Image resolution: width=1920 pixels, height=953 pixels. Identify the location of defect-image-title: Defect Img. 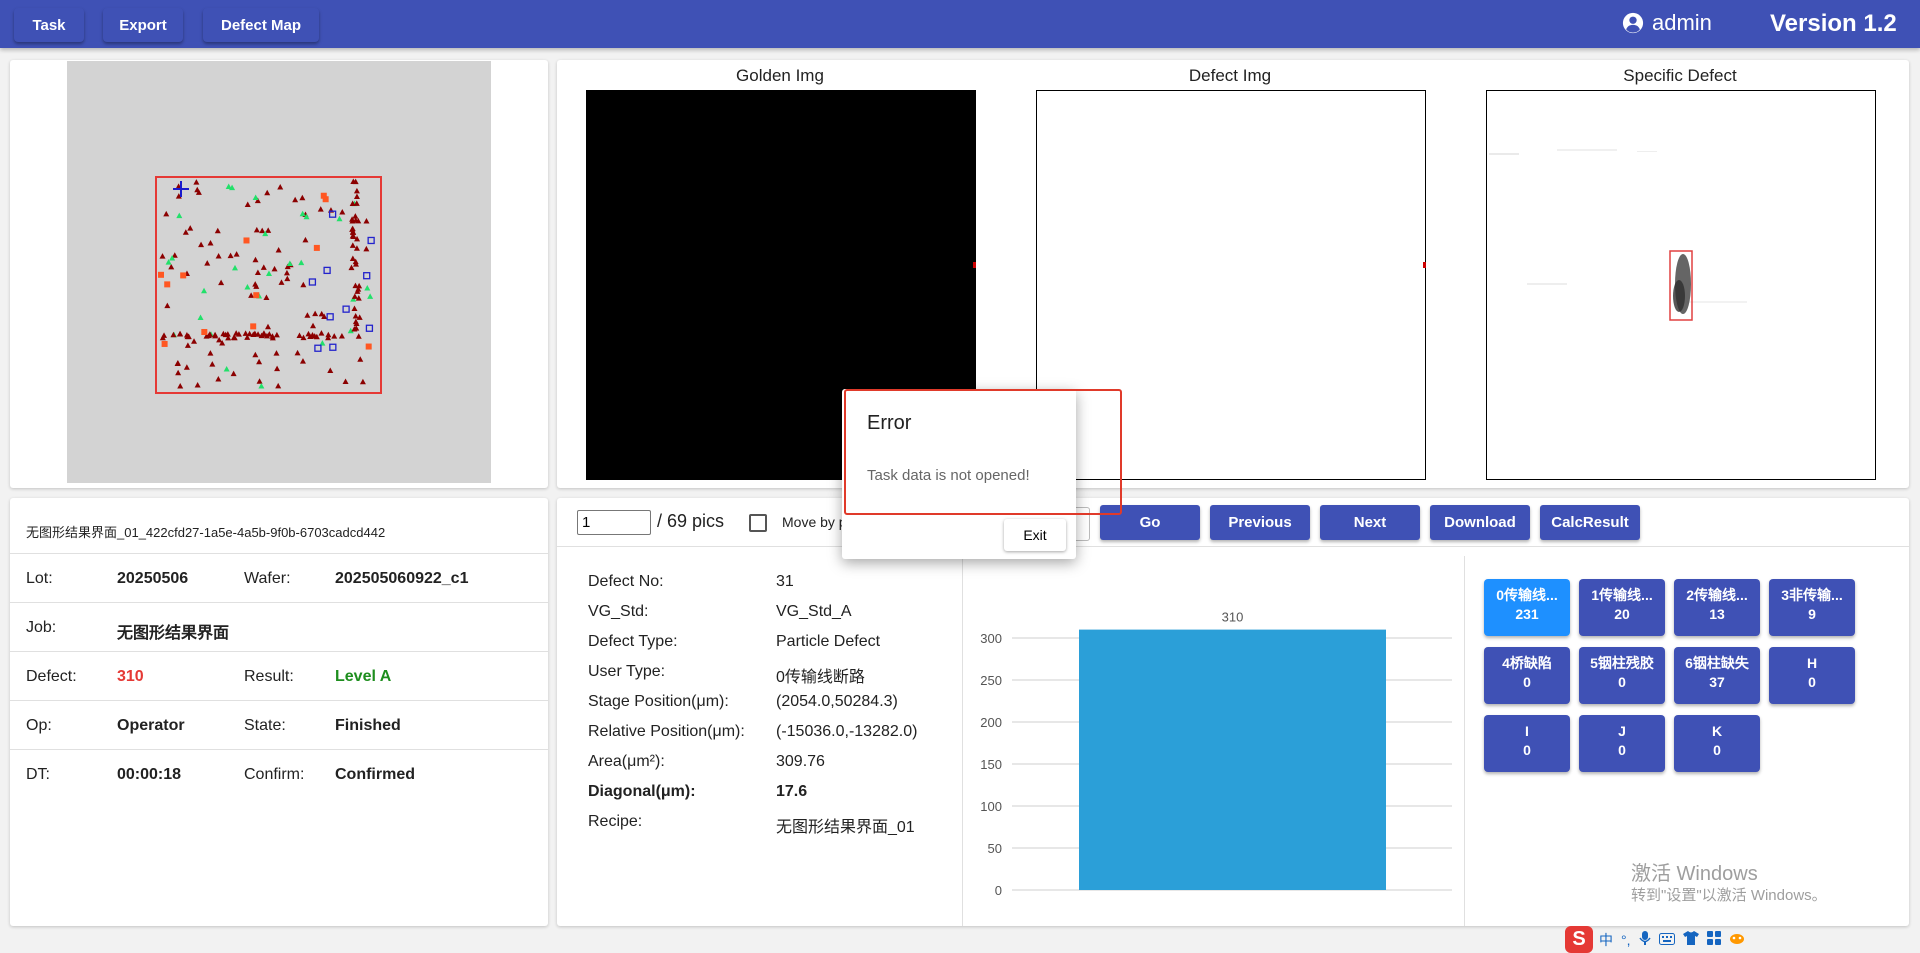
(1230, 75).